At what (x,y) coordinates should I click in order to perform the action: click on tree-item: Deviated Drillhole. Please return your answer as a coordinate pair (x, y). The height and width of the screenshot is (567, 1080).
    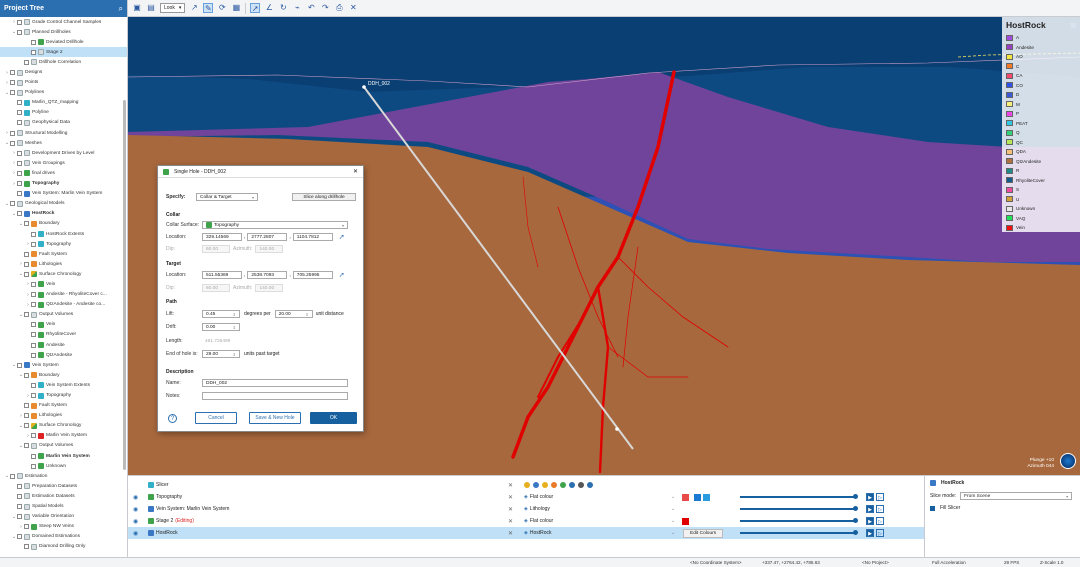
    Looking at the image, I should click on (63, 42).